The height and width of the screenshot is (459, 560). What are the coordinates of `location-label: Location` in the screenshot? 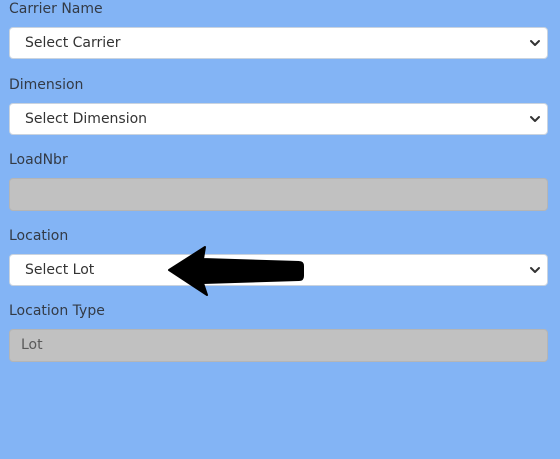 It's located at (39, 236).